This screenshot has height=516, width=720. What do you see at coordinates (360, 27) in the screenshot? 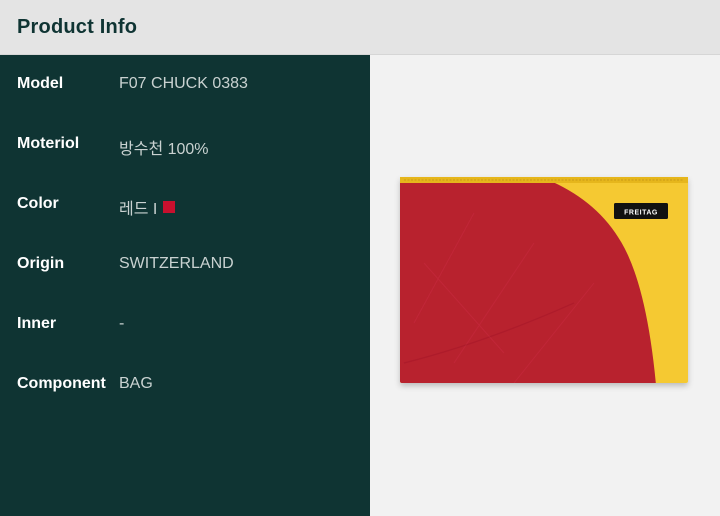
I see `header-bar: Product Info` at bounding box center [360, 27].